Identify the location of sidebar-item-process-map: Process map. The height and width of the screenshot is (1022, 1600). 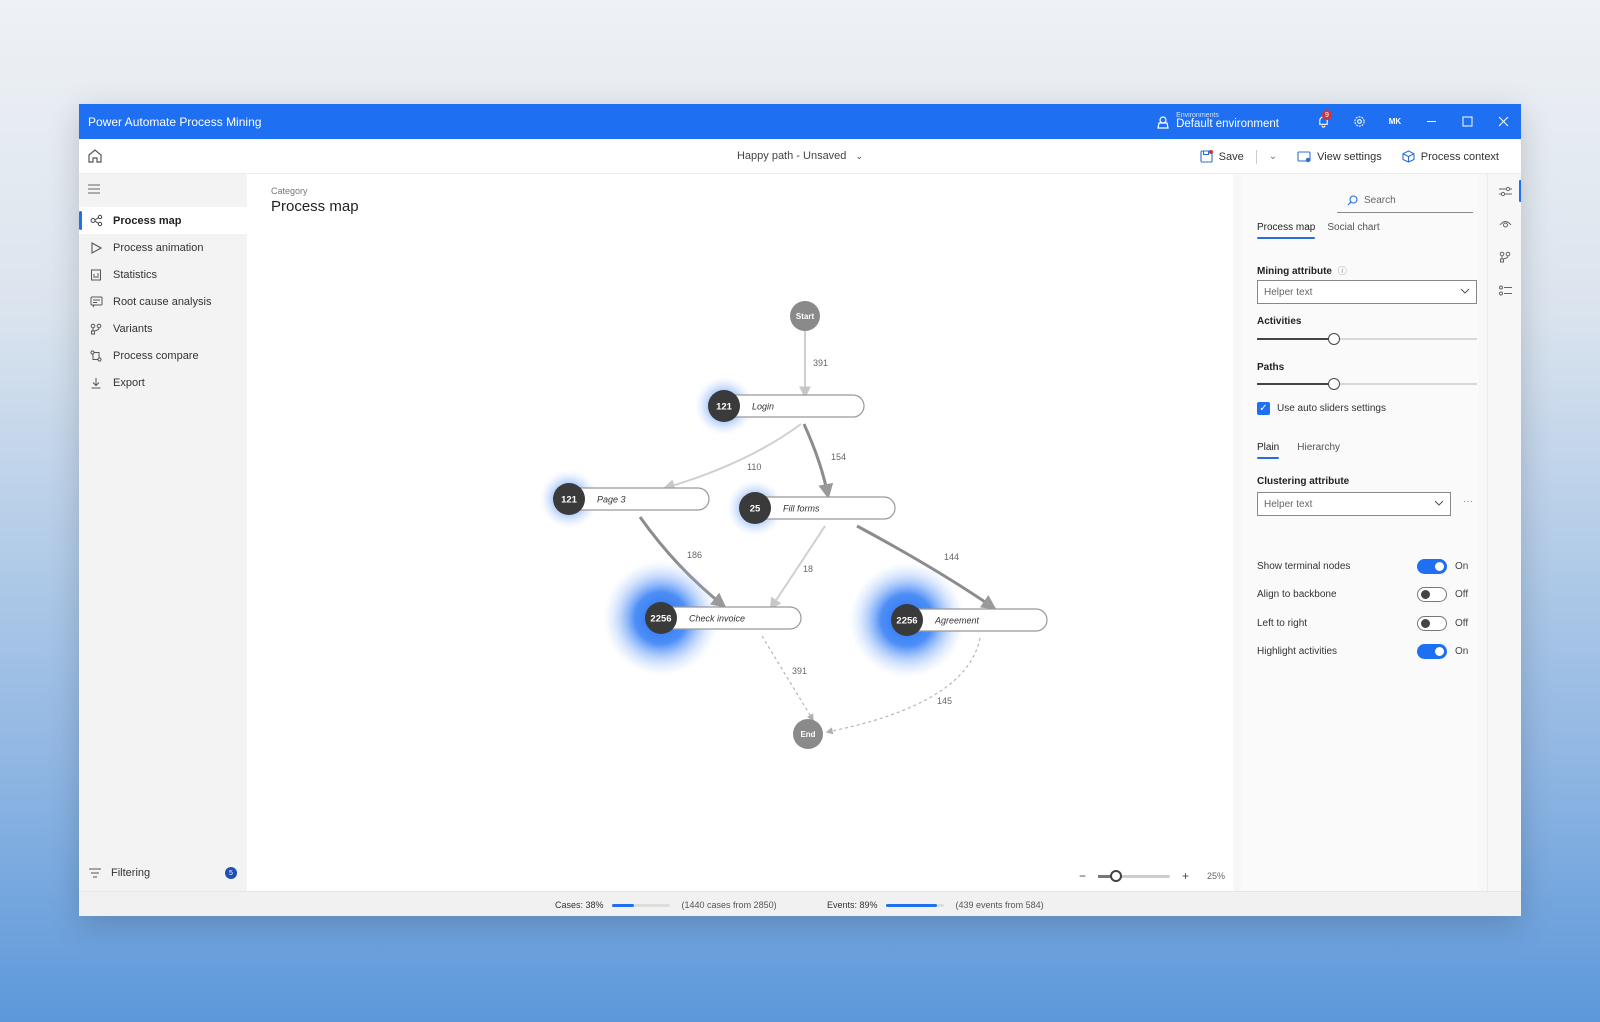
(163, 220).